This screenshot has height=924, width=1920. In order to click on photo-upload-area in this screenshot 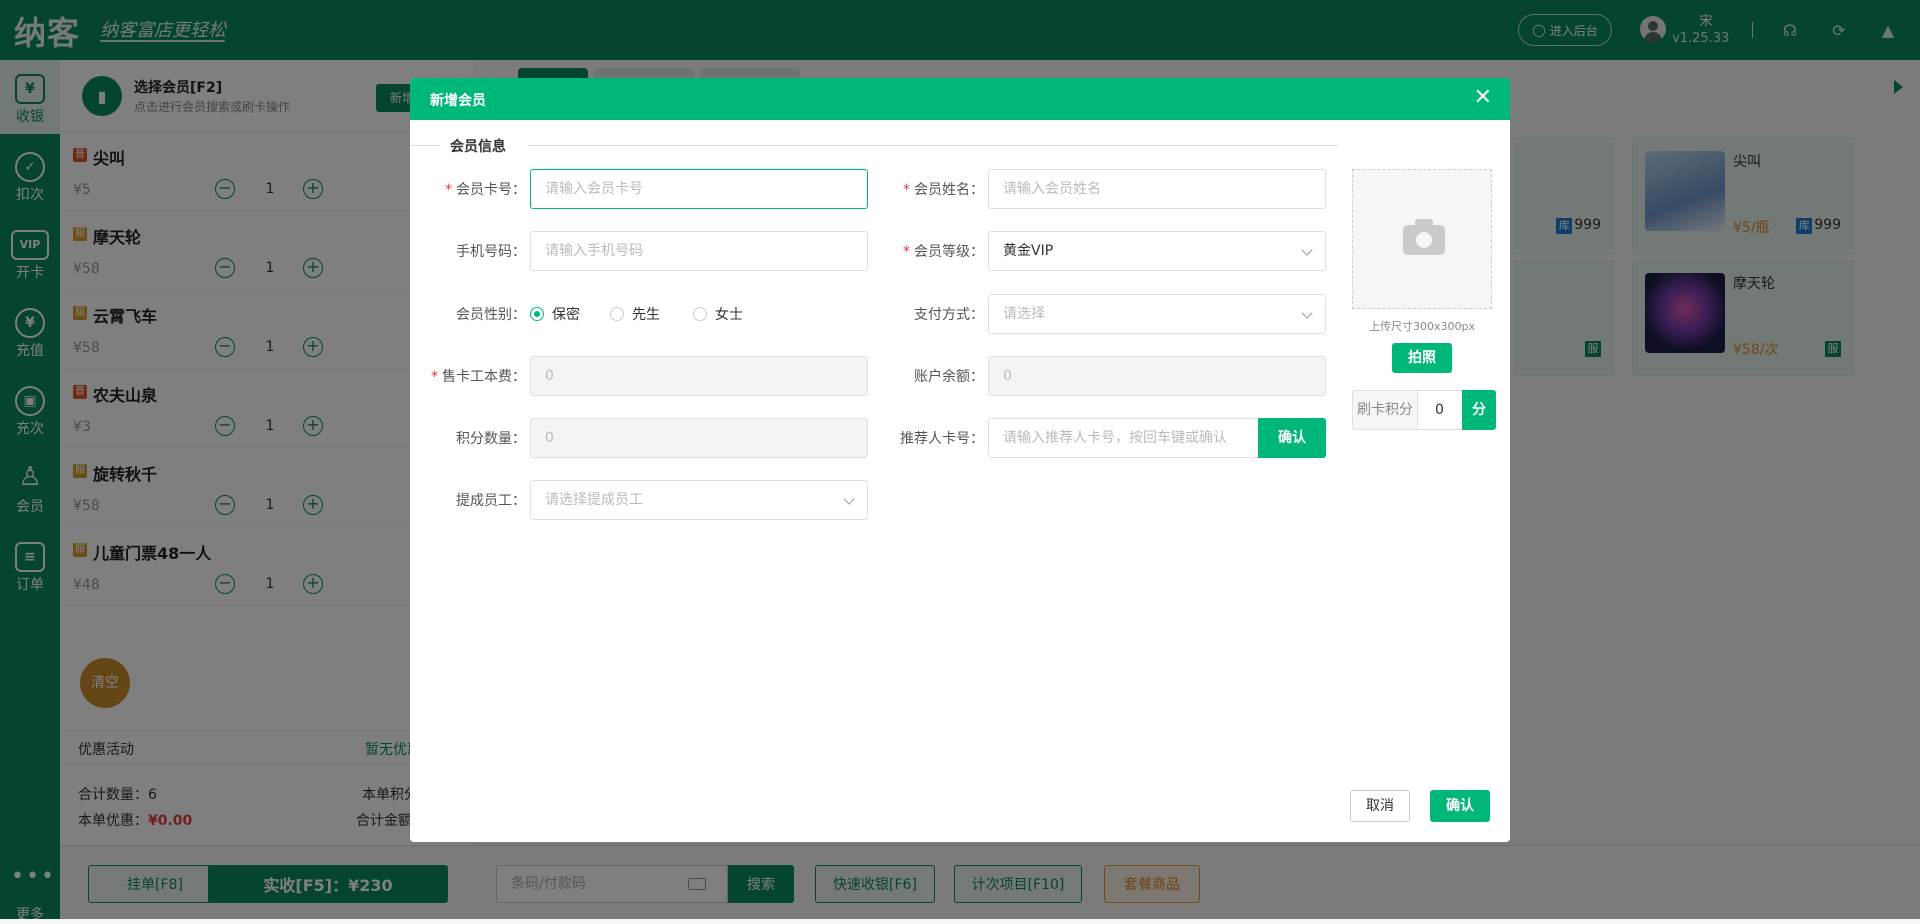, I will do `click(1422, 239)`.